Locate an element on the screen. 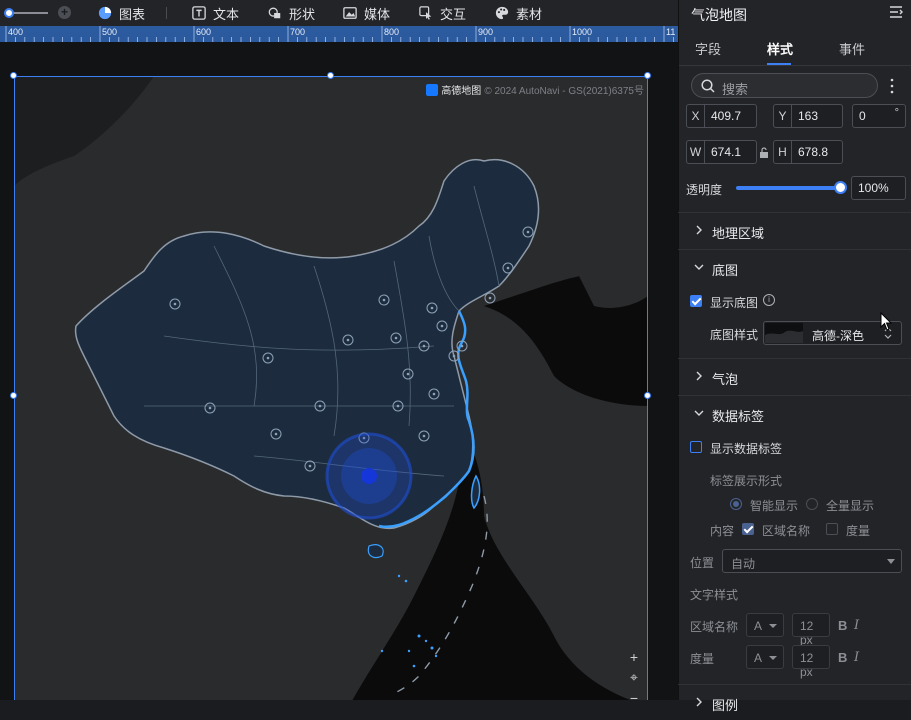 The width and height of the screenshot is (911, 720). zoom-slider is located at coordinates (26, 13).